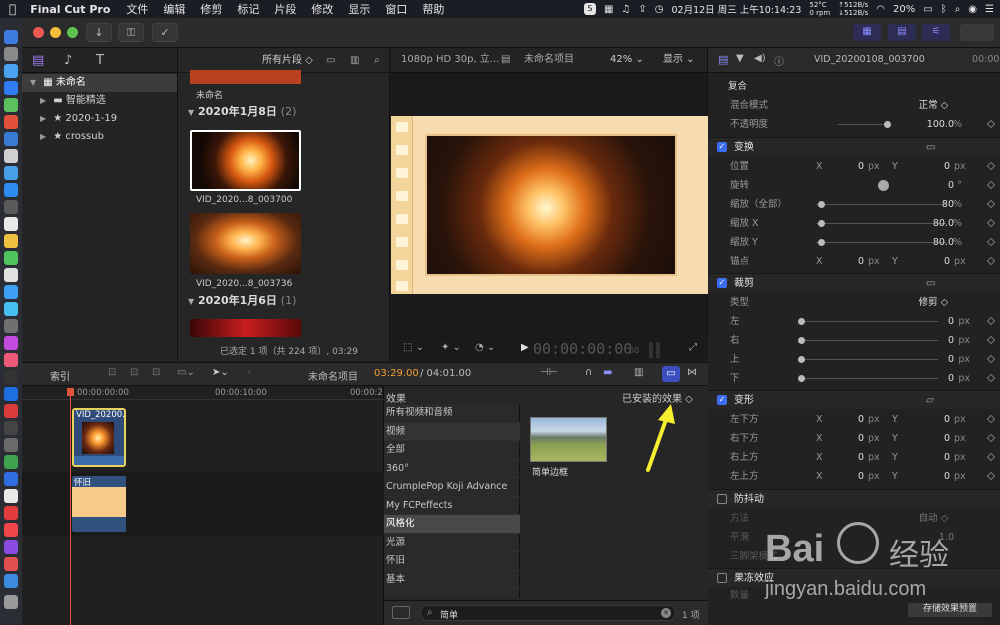  Describe the element at coordinates (186, 372) in the screenshot. I see `overwrite-clip-icon: ▭⌄` at that location.